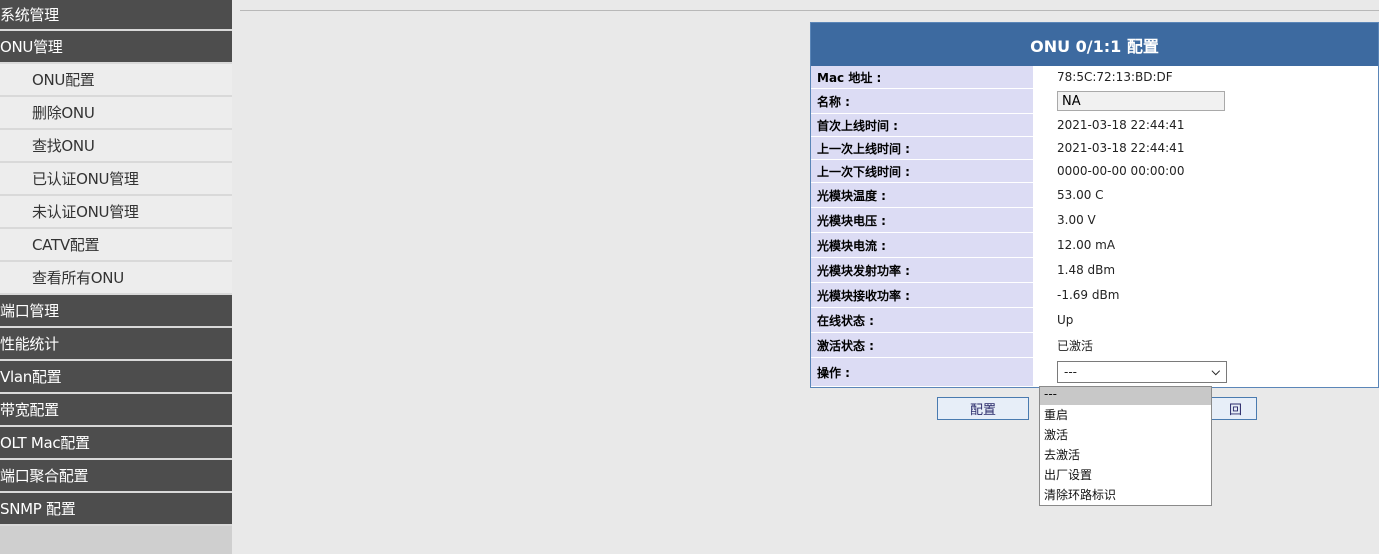 The height and width of the screenshot is (554, 1379). Describe the element at coordinates (1125, 415) in the screenshot. I see `option-reboot: 重启` at that location.